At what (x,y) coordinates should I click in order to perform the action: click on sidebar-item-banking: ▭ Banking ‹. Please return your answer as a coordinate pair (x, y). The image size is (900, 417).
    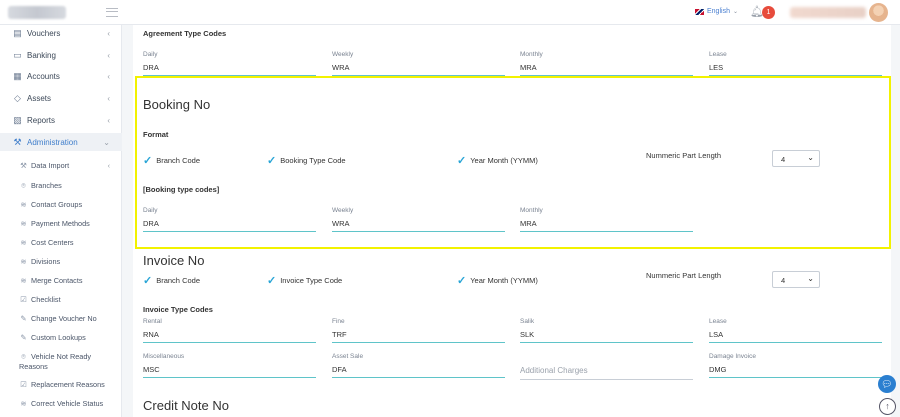
    Looking at the image, I should click on (61, 55).